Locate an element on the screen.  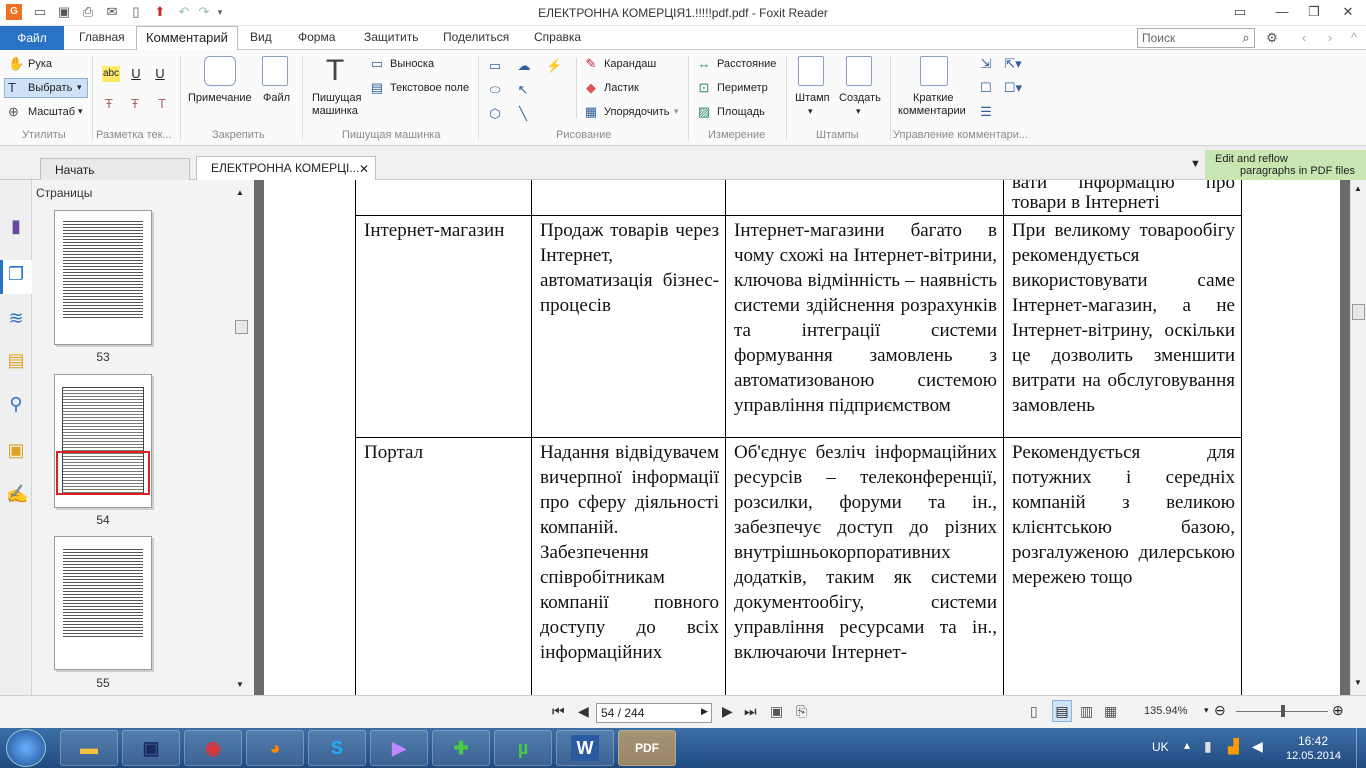
scroll-down-icon: ▼ is located at coordinates (240, 684).